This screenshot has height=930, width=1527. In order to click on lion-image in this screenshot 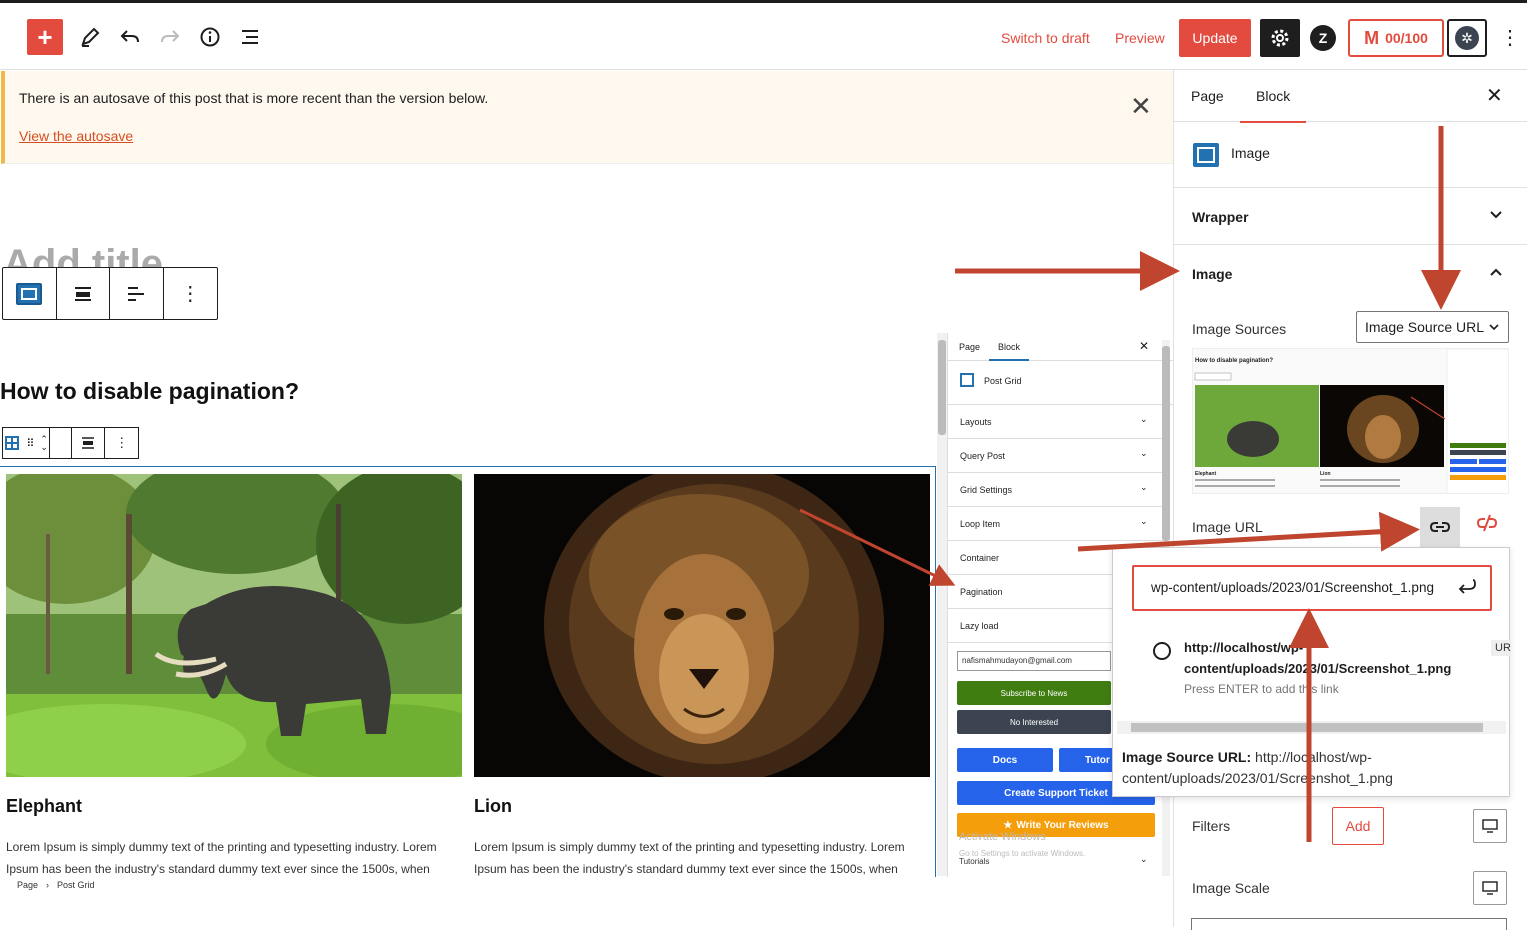, I will do `click(702, 625)`.